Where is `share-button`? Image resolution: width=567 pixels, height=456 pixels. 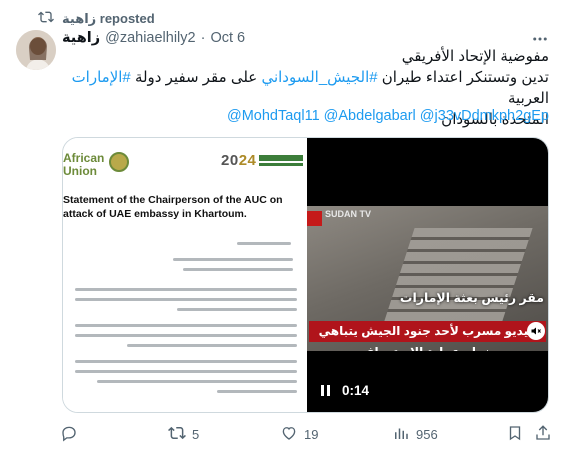
share-button is located at coordinates (543, 434).